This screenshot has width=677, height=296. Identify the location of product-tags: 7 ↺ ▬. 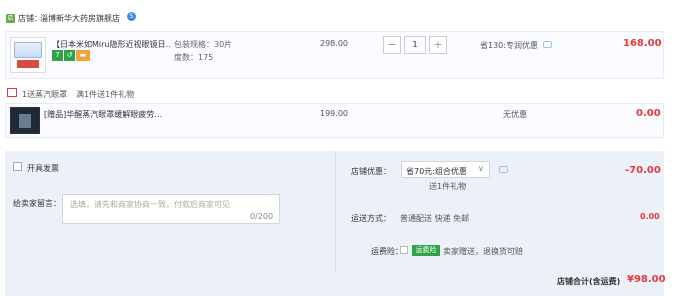
(71, 55).